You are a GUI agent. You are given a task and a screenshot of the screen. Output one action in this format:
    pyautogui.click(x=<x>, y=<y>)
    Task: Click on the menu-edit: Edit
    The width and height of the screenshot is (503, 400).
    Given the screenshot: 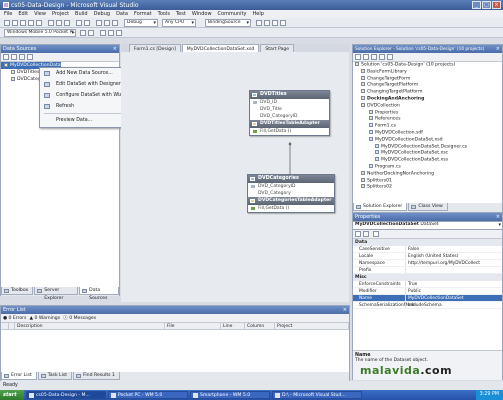 What is the action you would take?
    pyautogui.click(x=23, y=14)
    